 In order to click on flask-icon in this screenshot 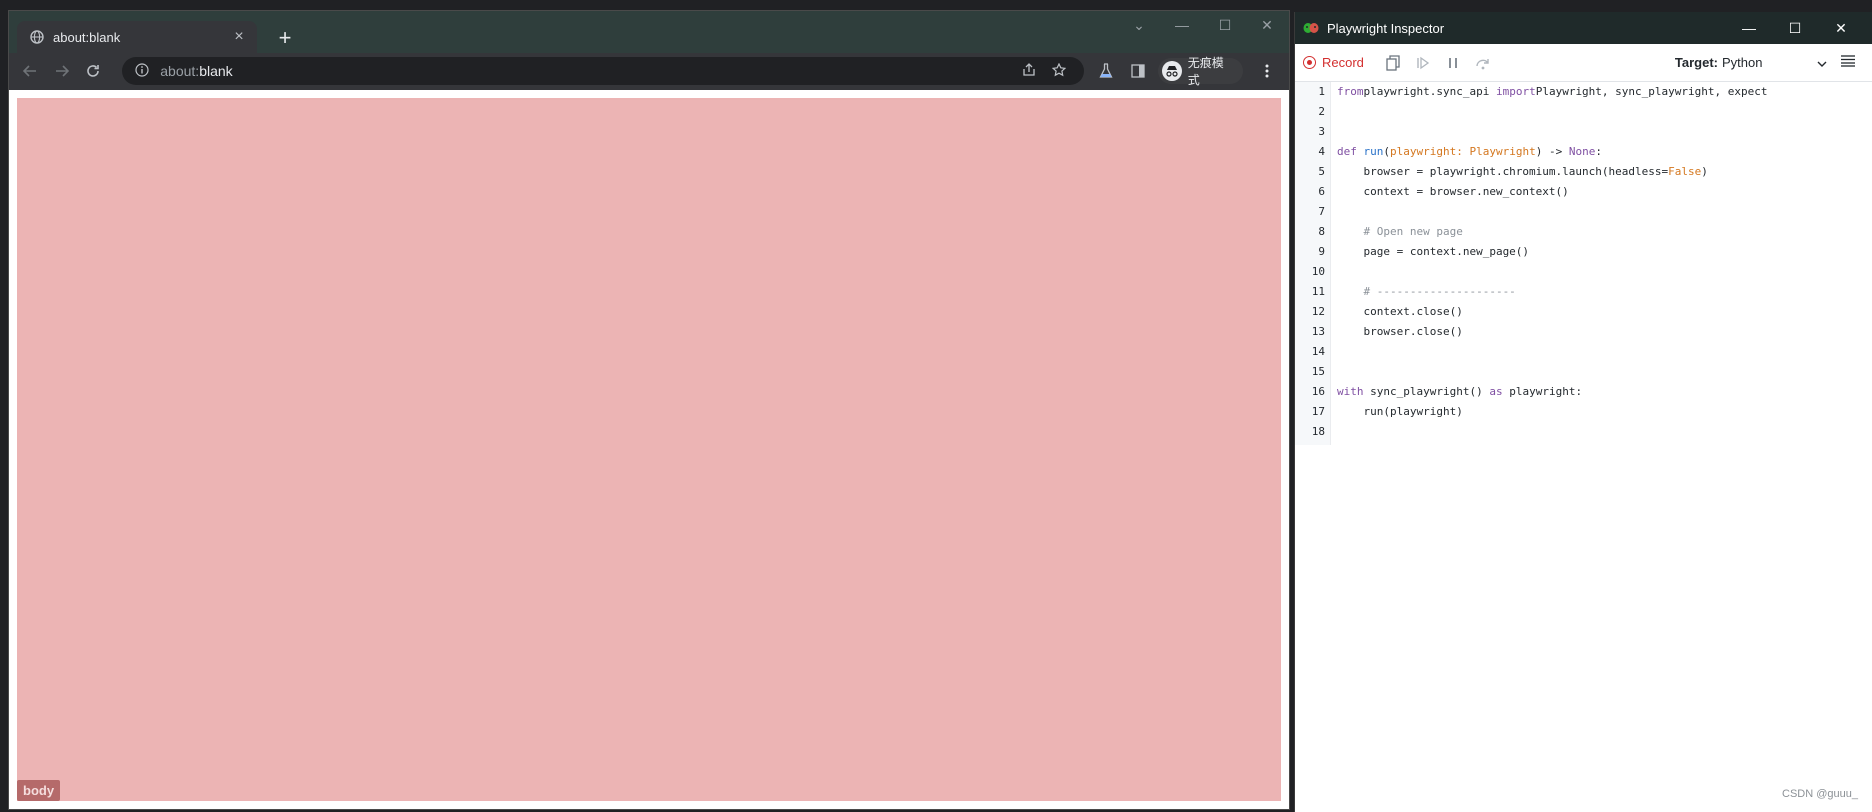, I will do `click(1106, 71)`.